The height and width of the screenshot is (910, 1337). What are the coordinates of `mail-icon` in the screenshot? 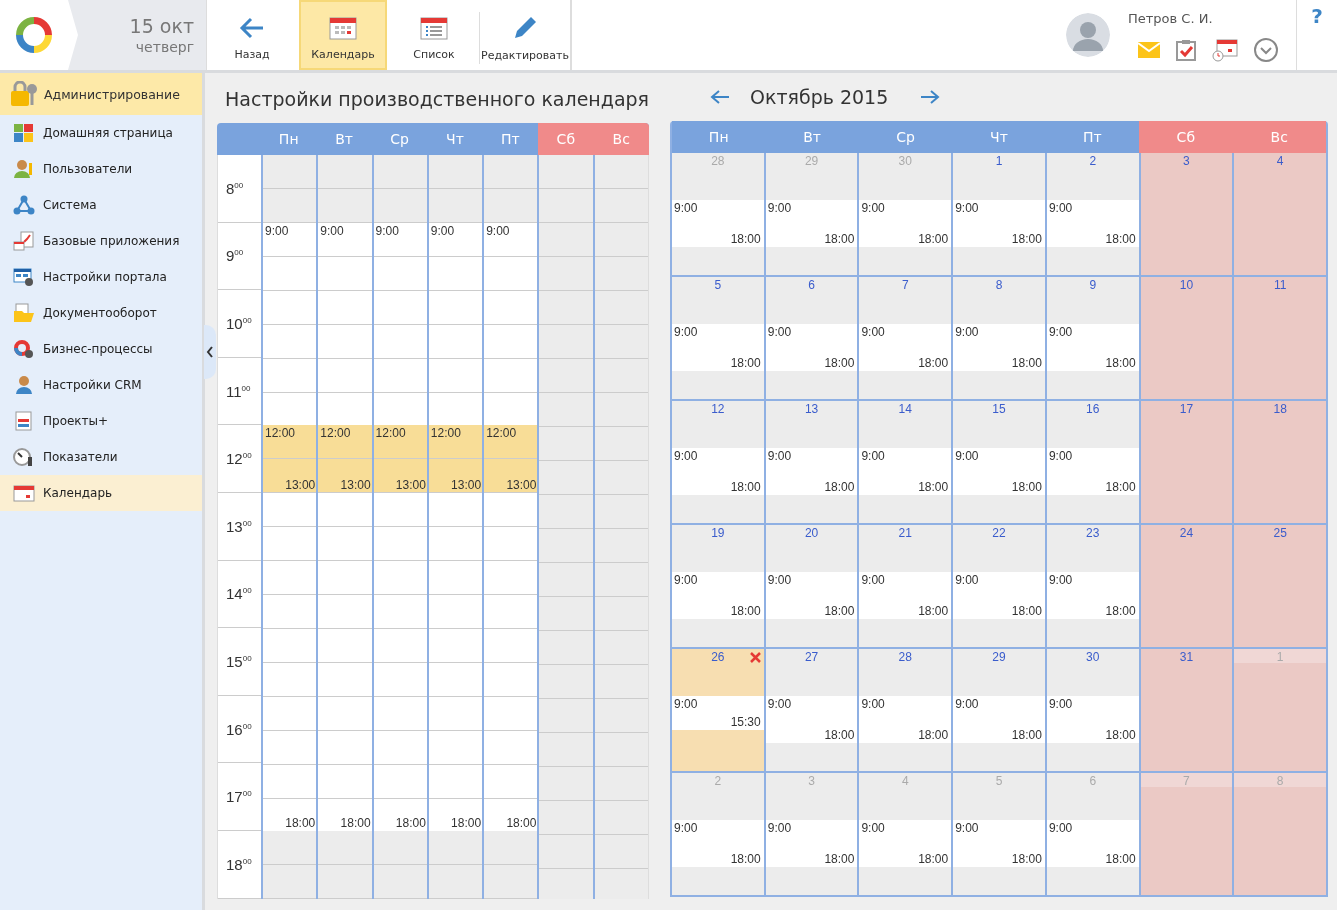 It's located at (1149, 49).